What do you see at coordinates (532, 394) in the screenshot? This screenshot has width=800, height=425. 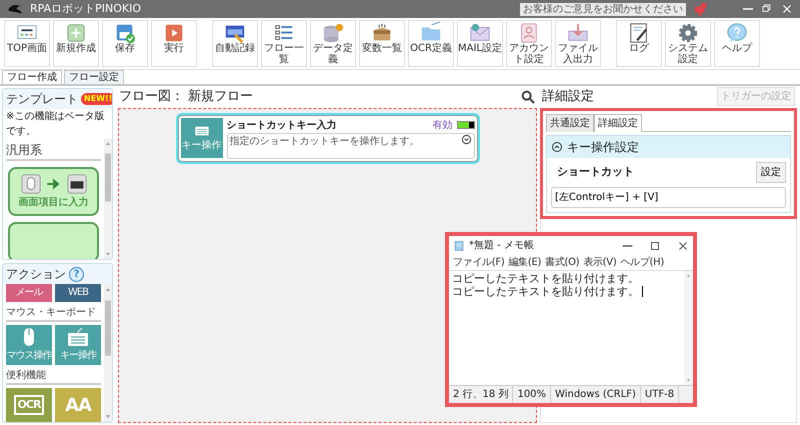 I see `status-text: 100%` at bounding box center [532, 394].